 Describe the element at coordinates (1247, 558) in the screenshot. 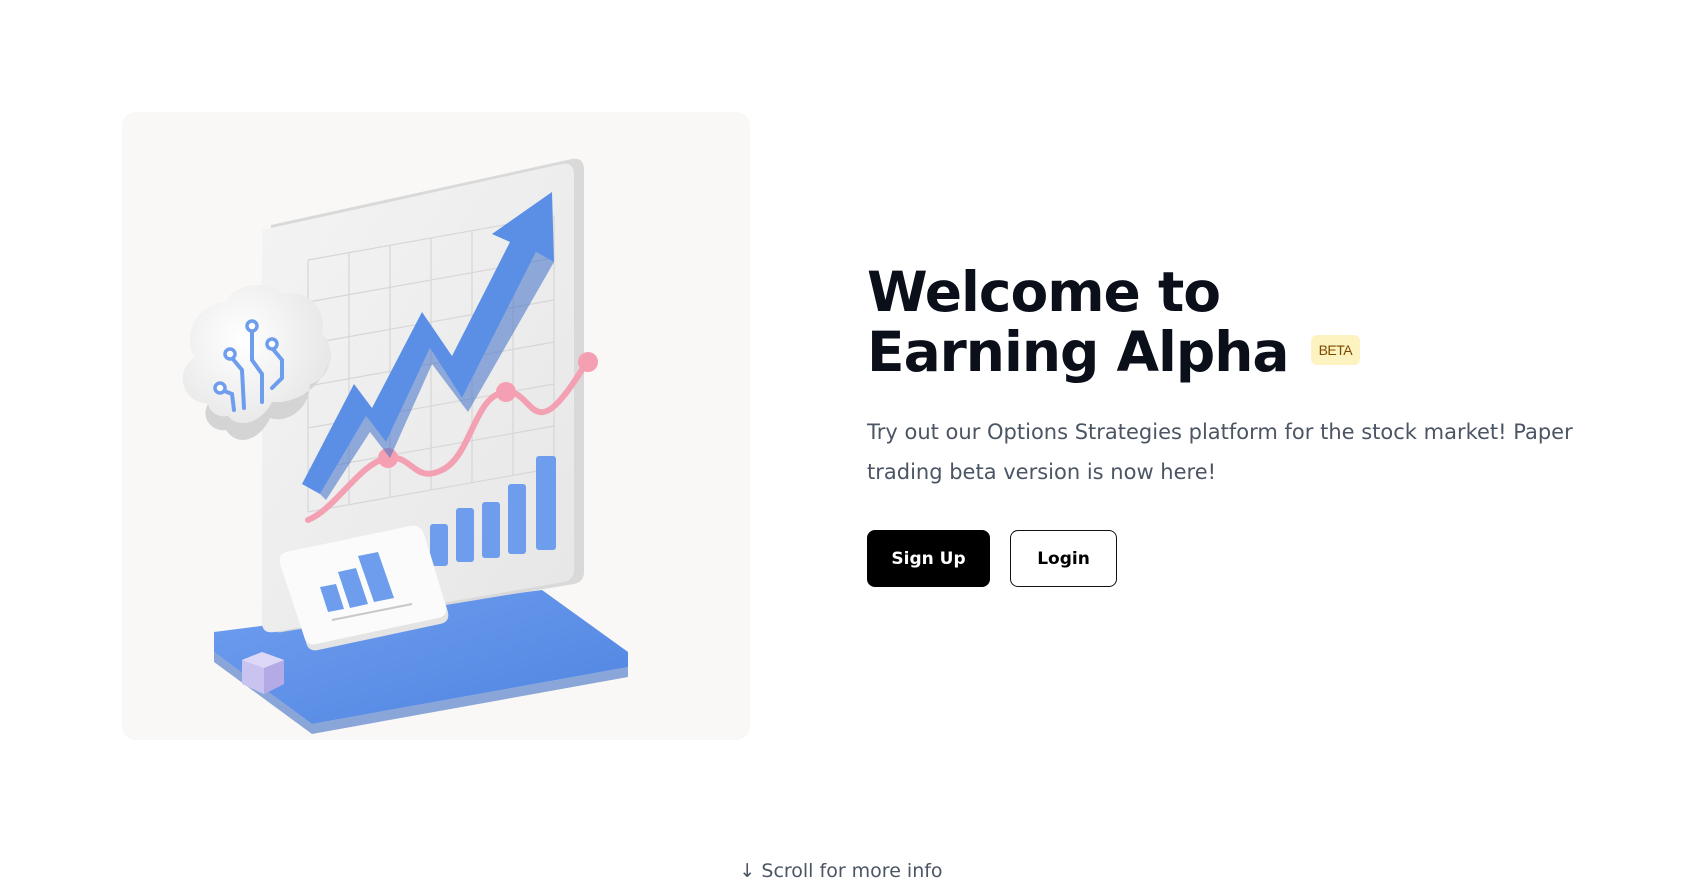

I see `cta-buttons: Sign Up Login` at that location.